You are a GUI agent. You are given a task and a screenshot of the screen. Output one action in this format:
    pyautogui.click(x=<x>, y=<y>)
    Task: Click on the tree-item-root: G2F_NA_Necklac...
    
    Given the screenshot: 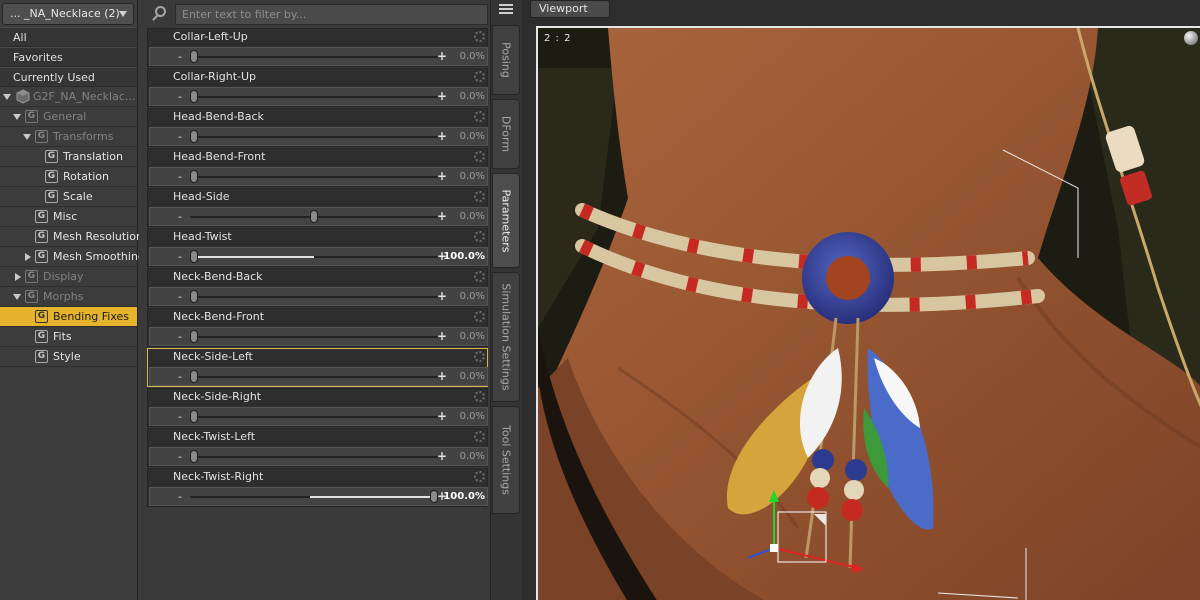 What is the action you would take?
    pyautogui.click(x=68, y=97)
    